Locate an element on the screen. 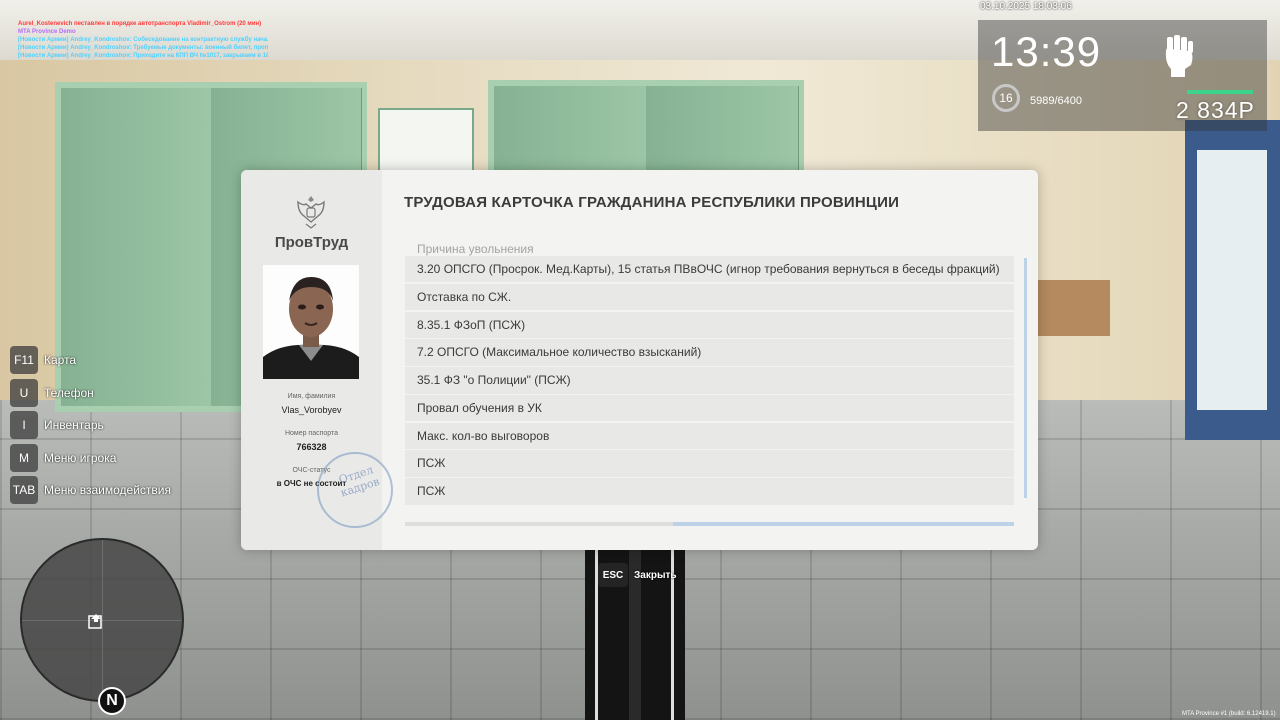 The image size is (1280, 720). close-button: ESC Закрыть is located at coordinates (637, 575).